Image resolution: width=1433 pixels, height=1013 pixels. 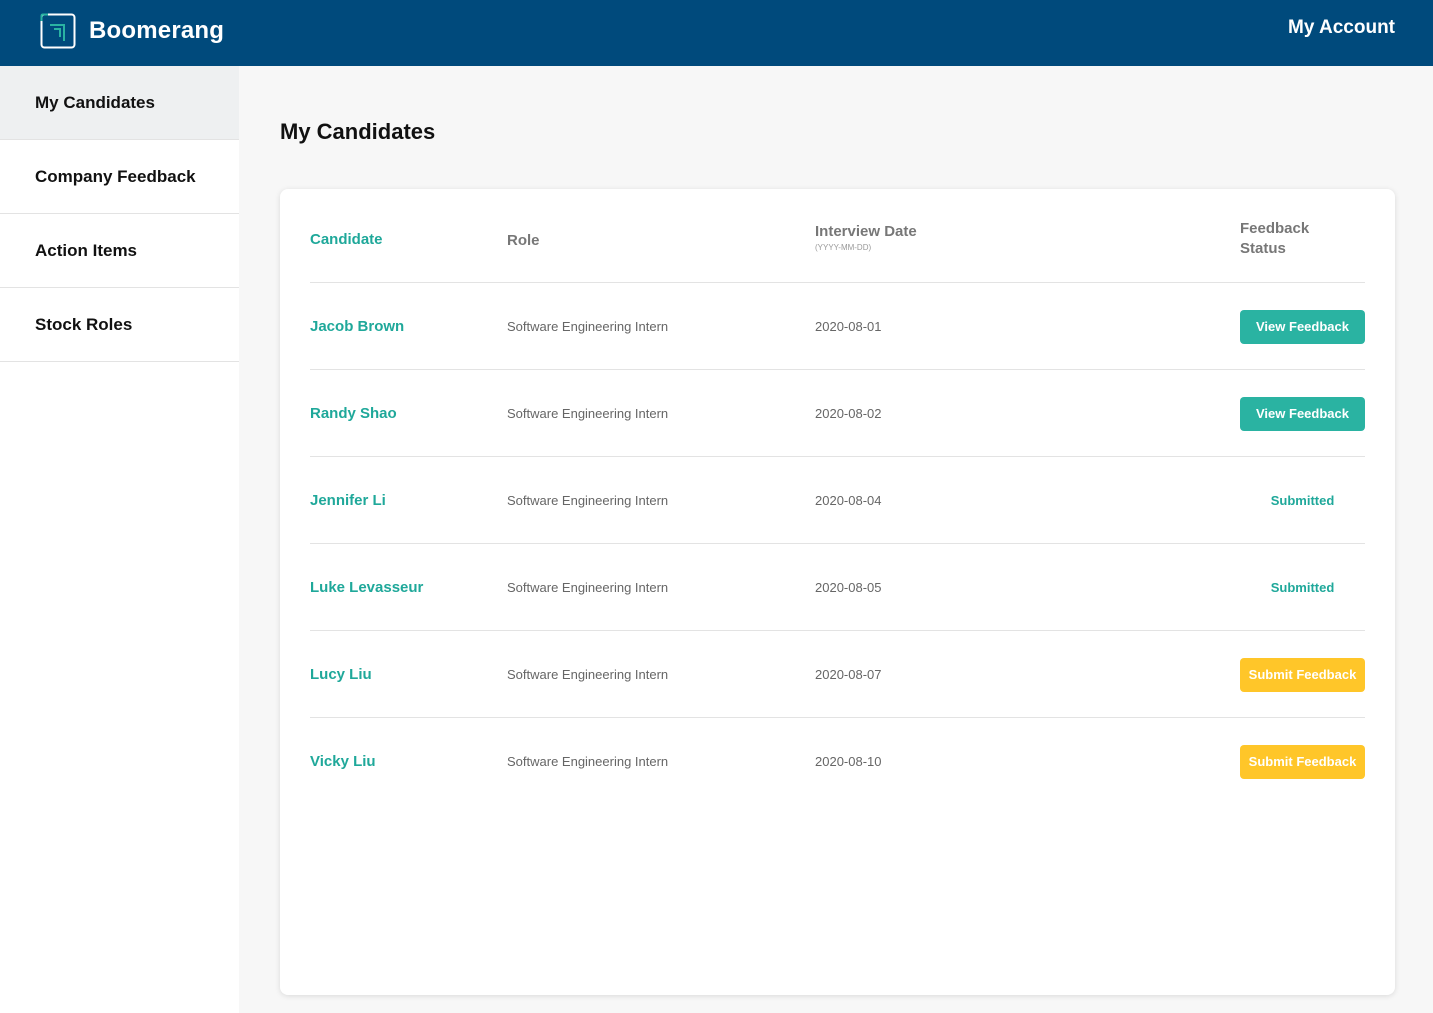 What do you see at coordinates (343, 761) in the screenshot?
I see `candidate-name: Vicky Liu` at bounding box center [343, 761].